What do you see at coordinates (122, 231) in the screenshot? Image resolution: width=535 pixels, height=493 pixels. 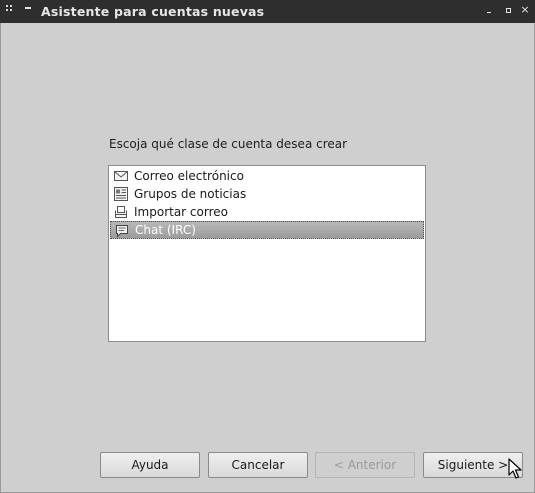 I see `chat-bubble-icon` at bounding box center [122, 231].